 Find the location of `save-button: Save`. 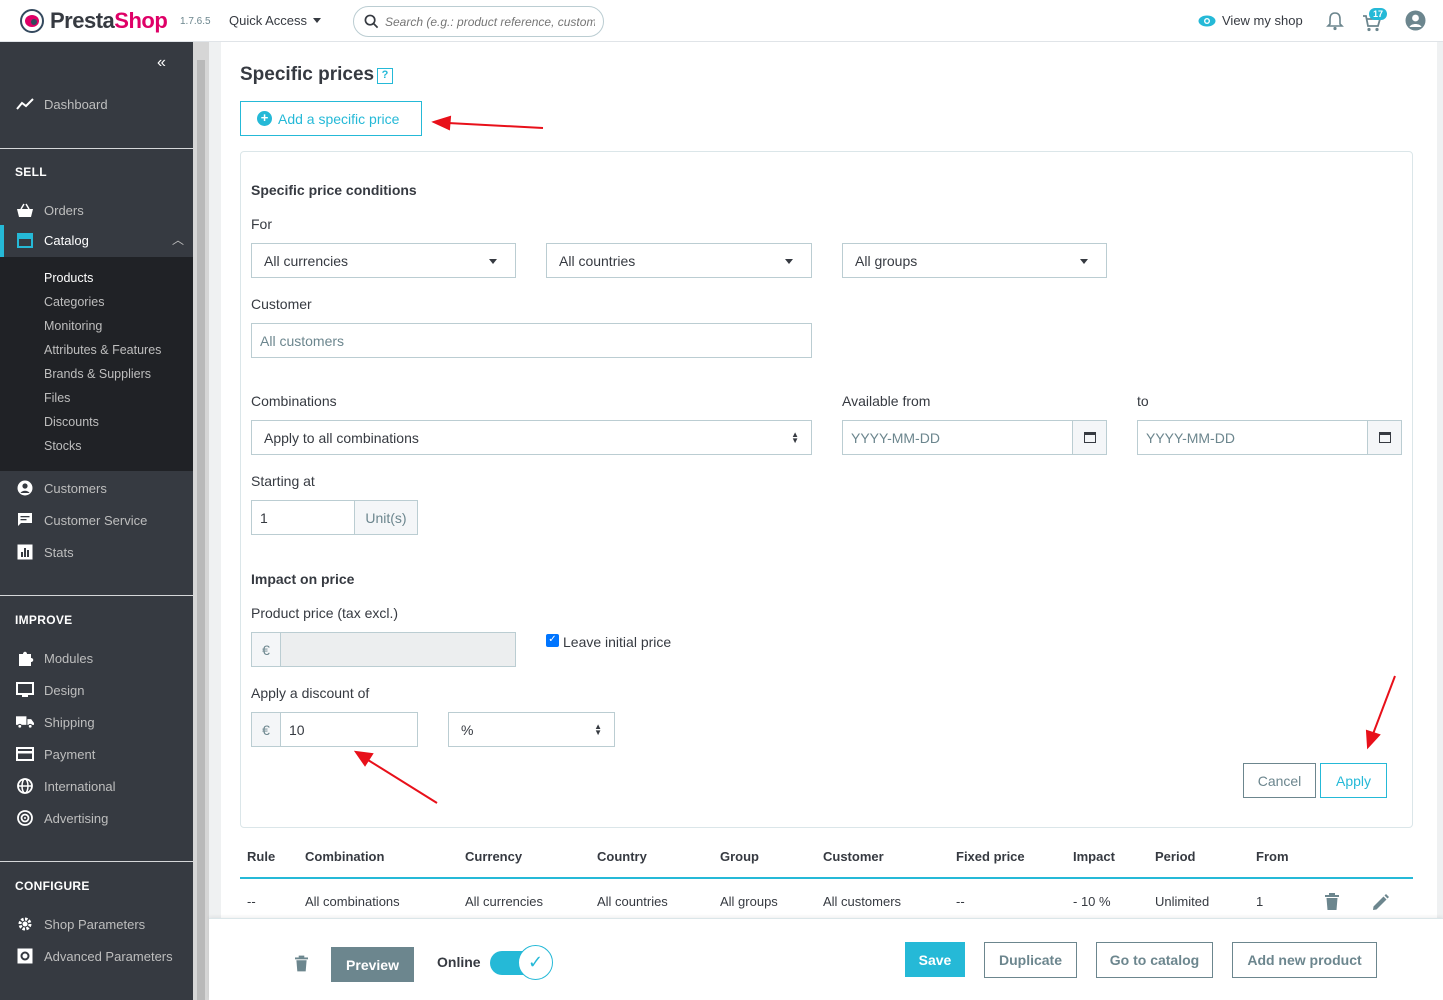

save-button: Save is located at coordinates (935, 959).